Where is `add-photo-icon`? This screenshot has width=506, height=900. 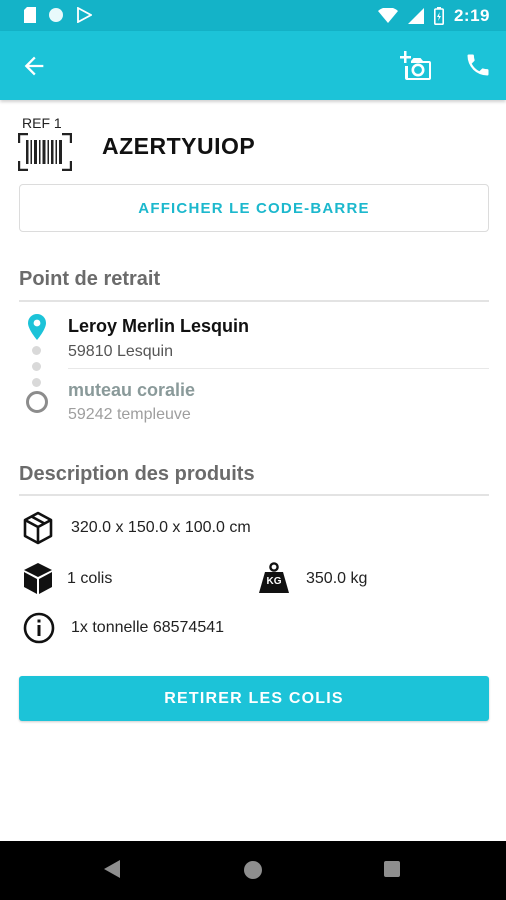 add-photo-icon is located at coordinates (415, 65).